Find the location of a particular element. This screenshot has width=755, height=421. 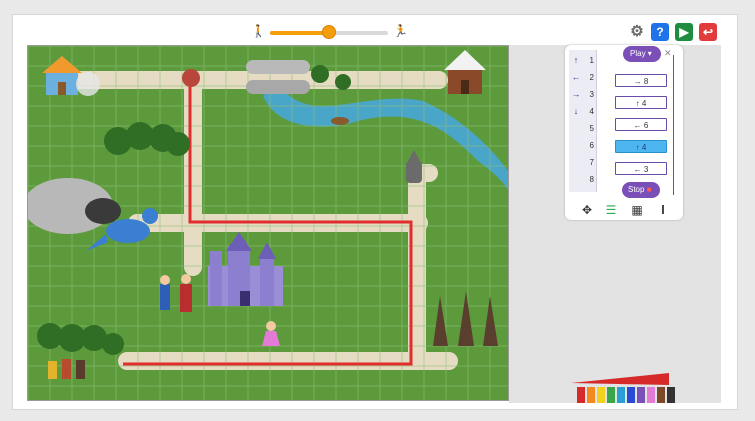

row-arrow-icon: ↑ is located at coordinates (576, 60).